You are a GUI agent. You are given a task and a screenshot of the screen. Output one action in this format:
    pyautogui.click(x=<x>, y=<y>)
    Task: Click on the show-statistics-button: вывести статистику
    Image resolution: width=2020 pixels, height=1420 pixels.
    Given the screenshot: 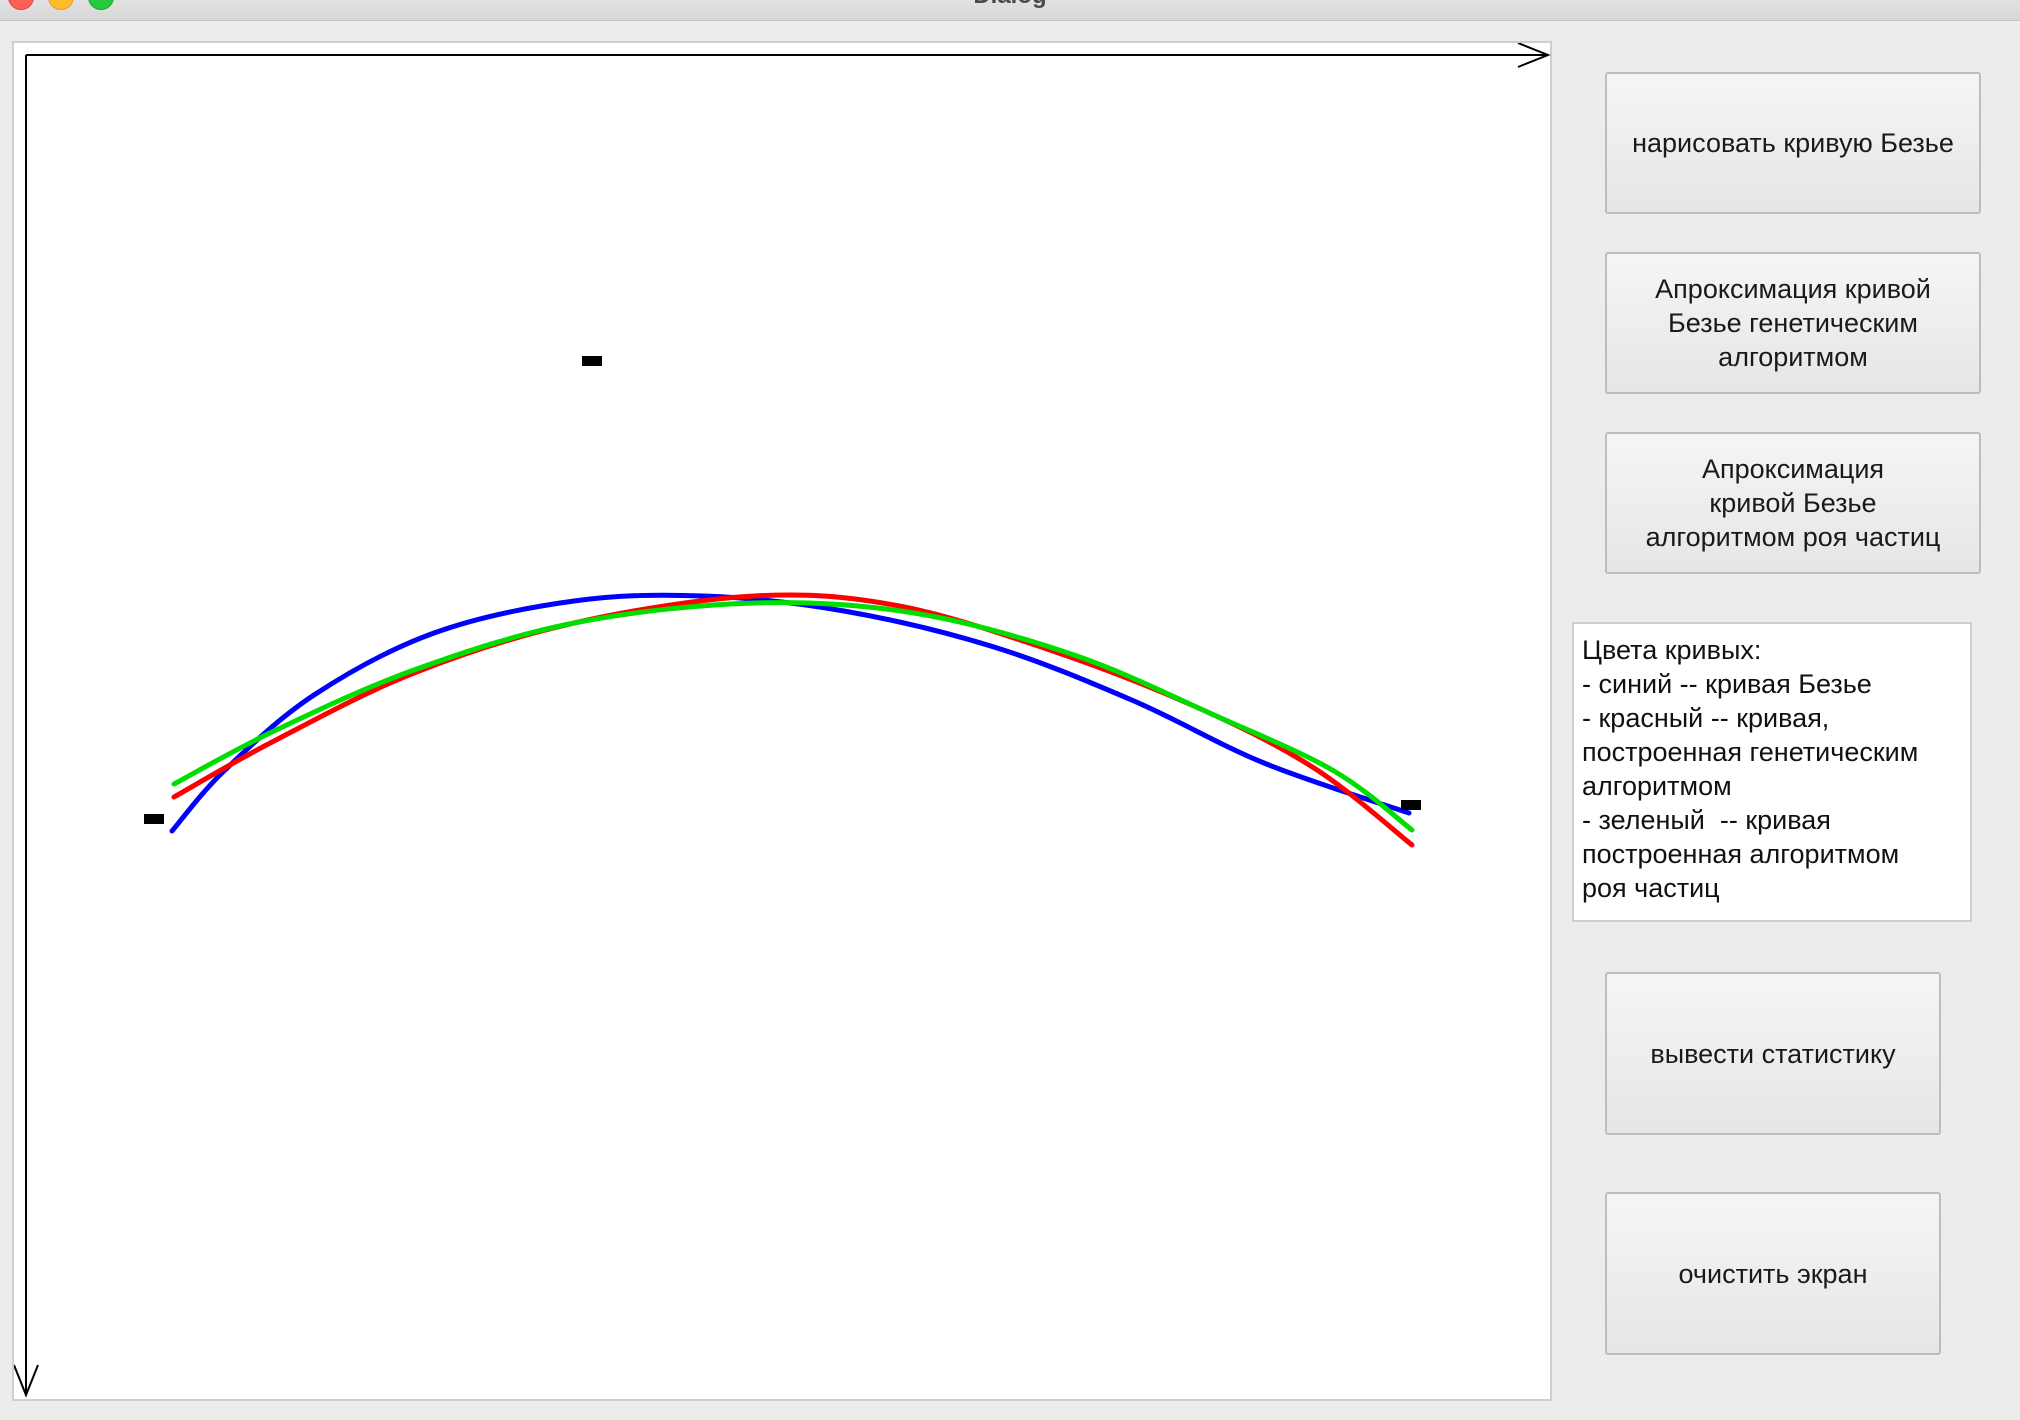 What is the action you would take?
    pyautogui.click(x=1773, y=1053)
    